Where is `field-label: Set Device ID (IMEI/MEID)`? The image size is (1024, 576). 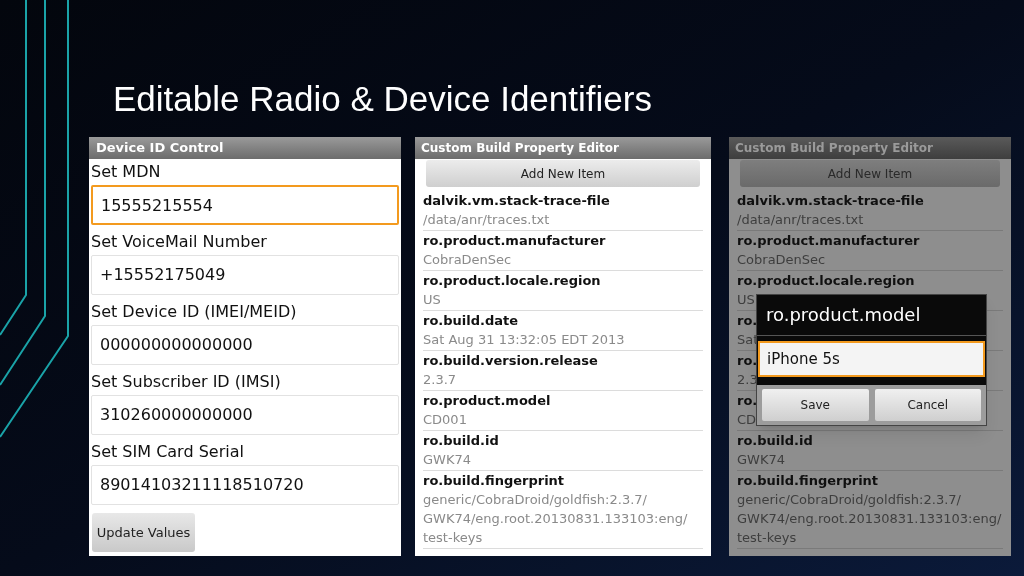 field-label: Set Device ID (IMEI/MEID) is located at coordinates (194, 312).